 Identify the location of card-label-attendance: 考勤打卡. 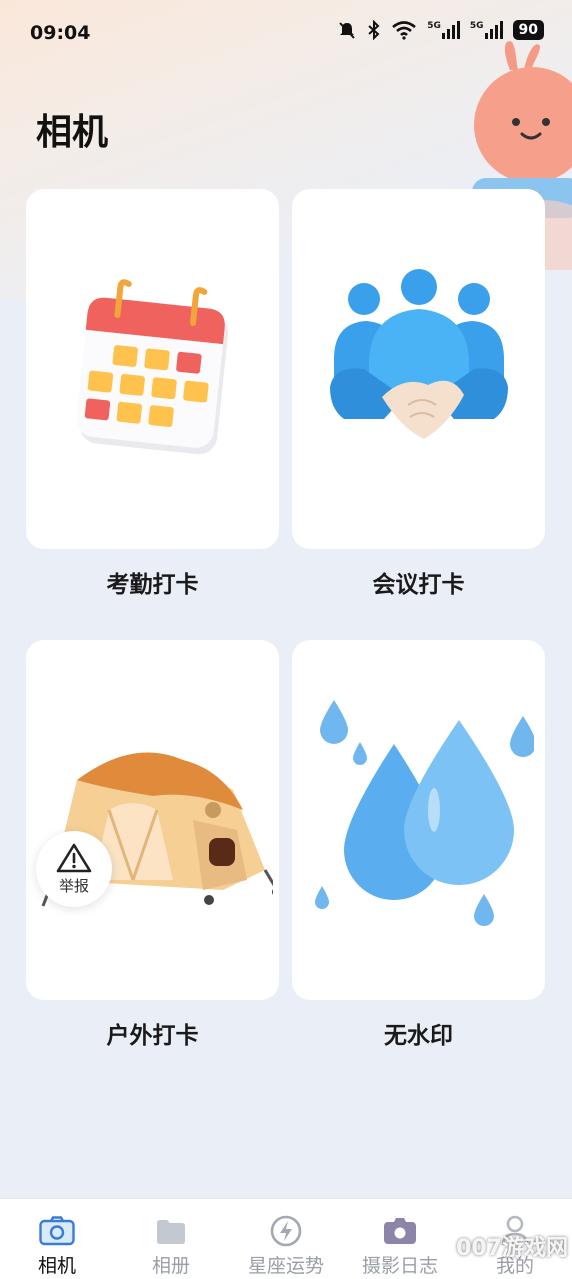
(152, 585).